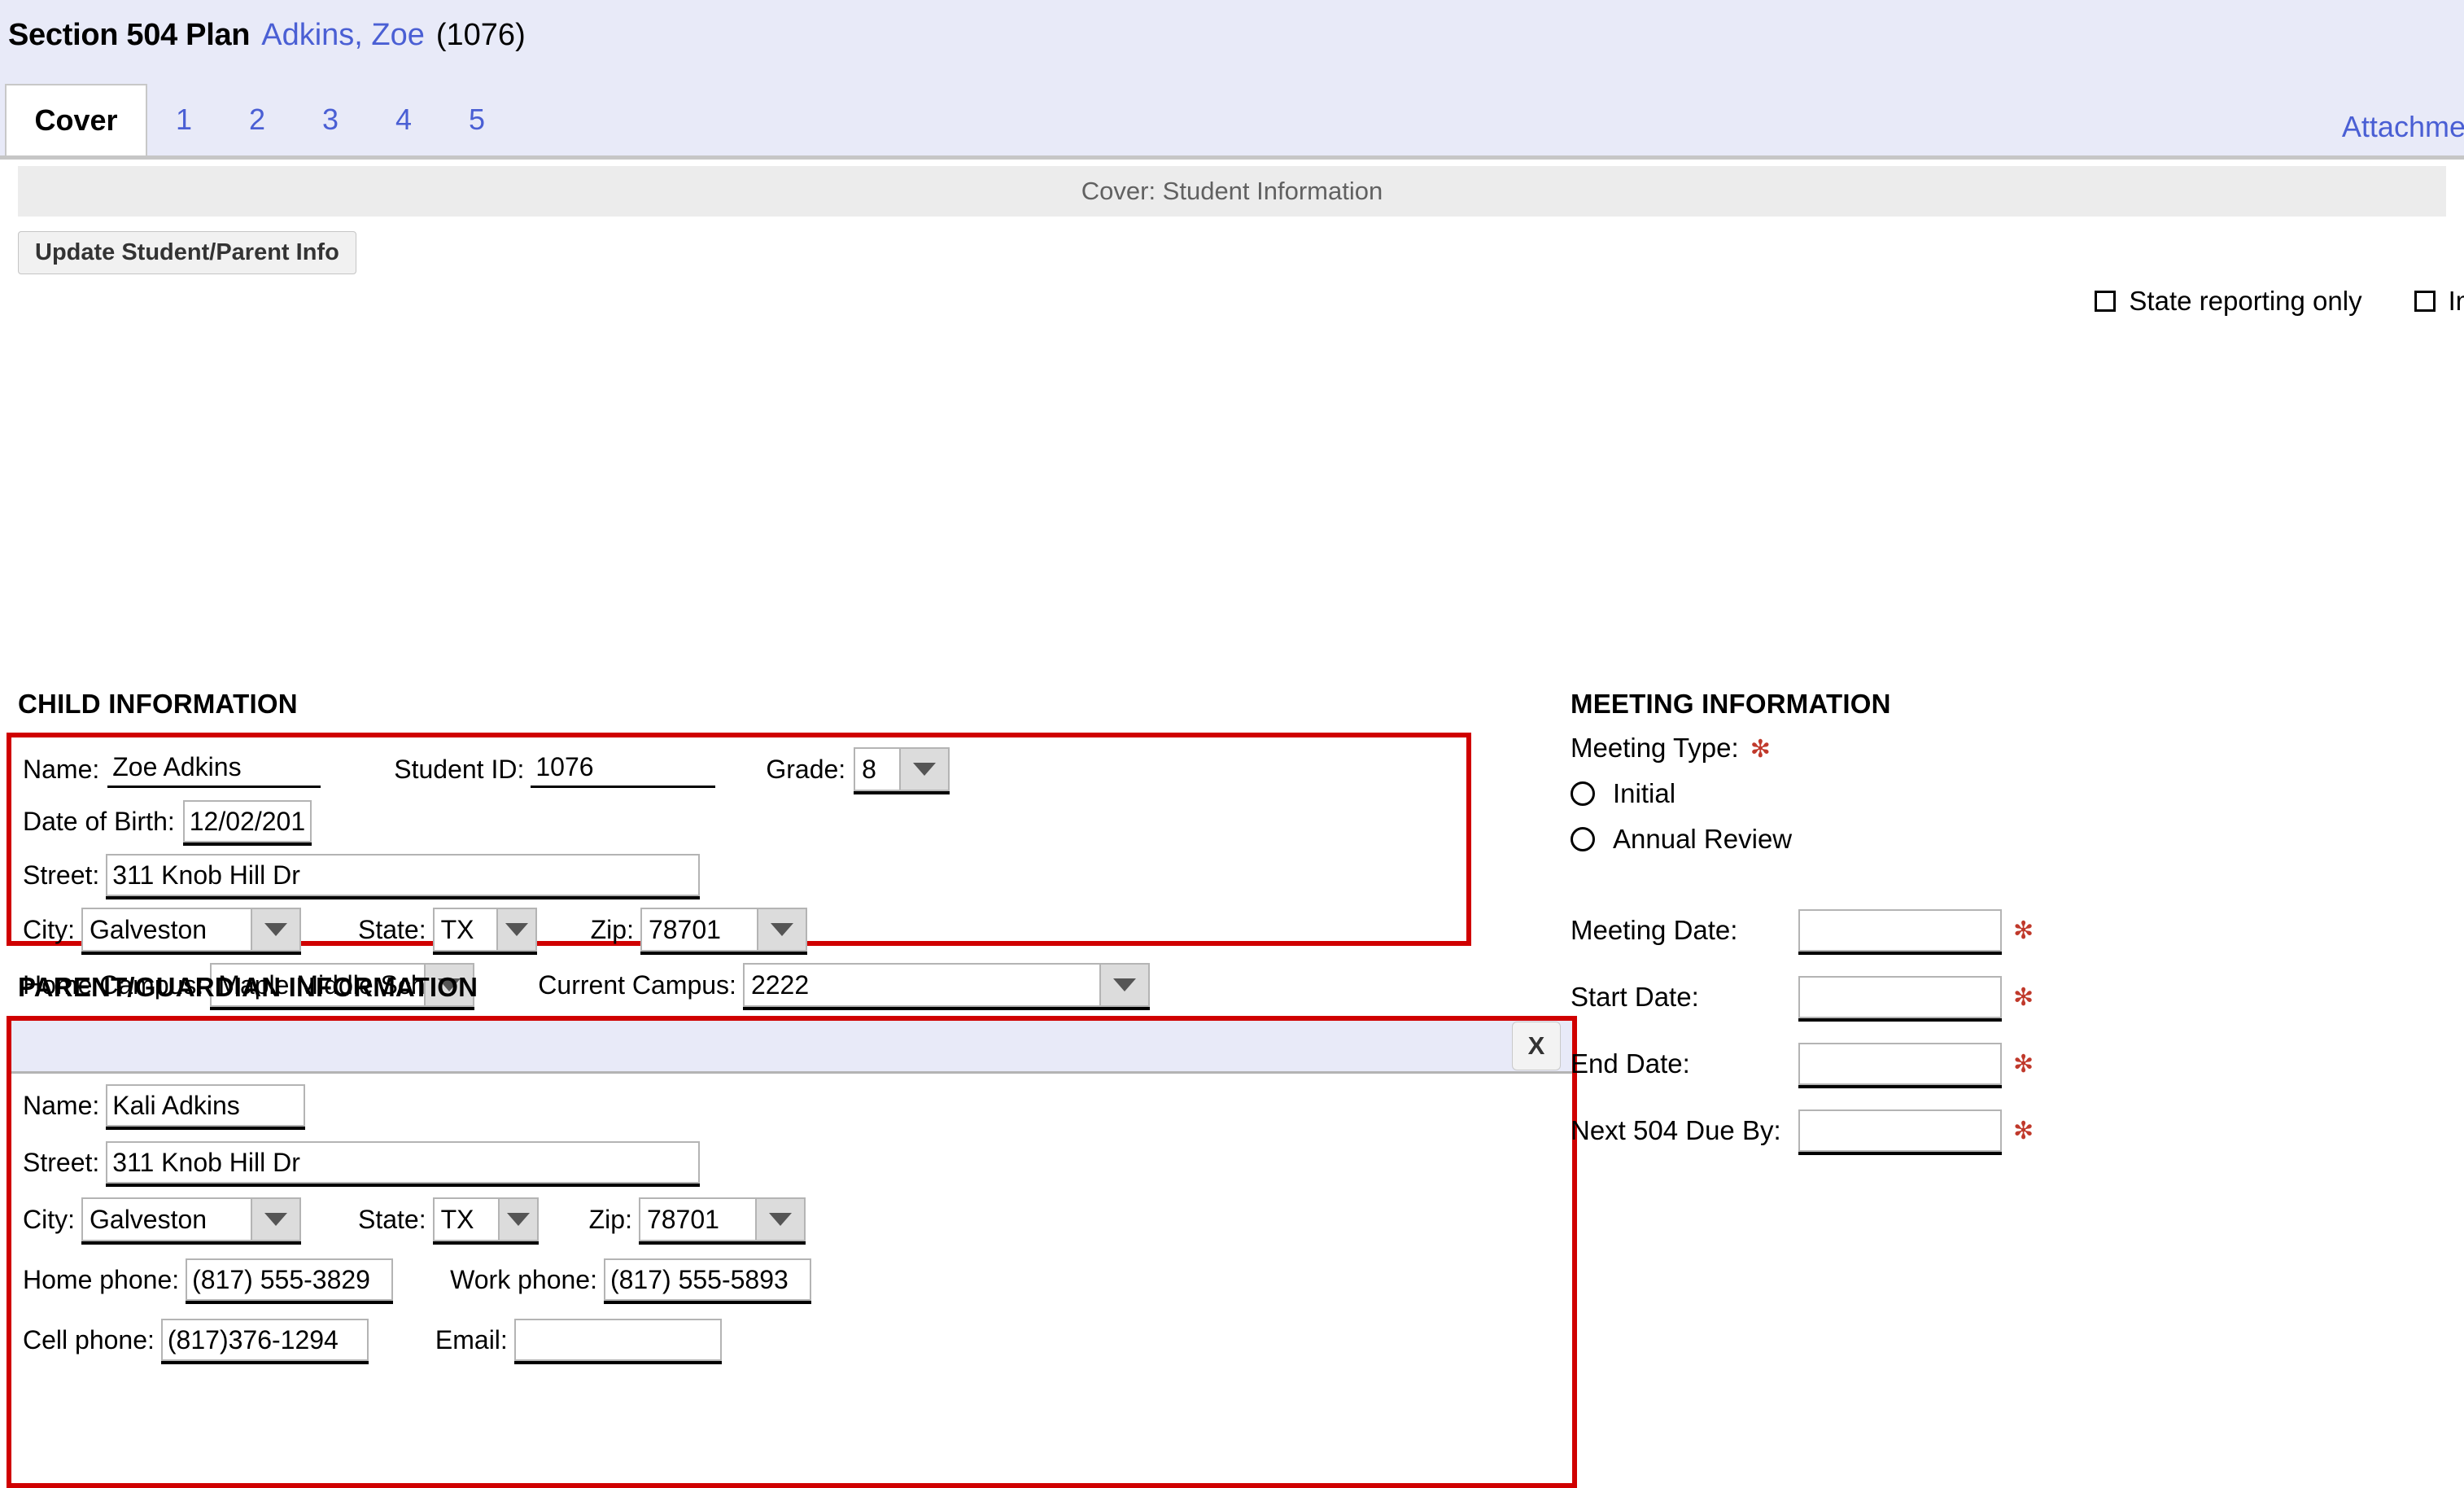  Describe the element at coordinates (472, 1339) in the screenshot. I see `email-label: Email:` at that location.